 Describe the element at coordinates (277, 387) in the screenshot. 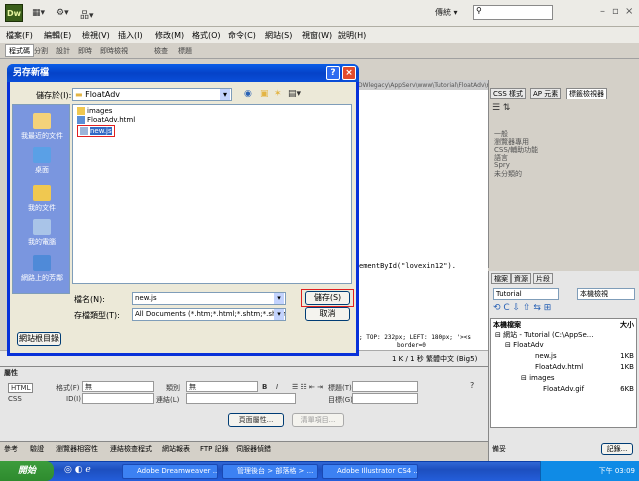

I see `italic-button: I` at that location.